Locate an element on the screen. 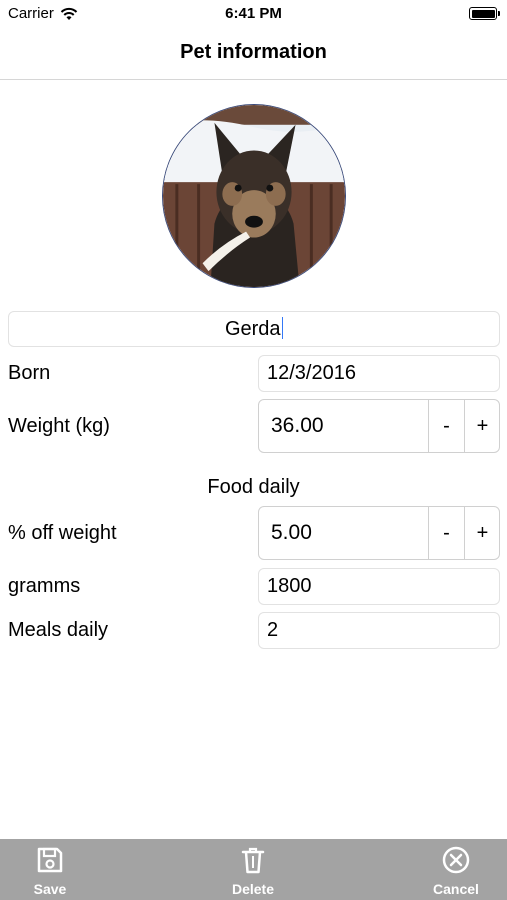 The height and width of the screenshot is (900, 507). weight-stepper: 36.00 - + is located at coordinates (379, 426).